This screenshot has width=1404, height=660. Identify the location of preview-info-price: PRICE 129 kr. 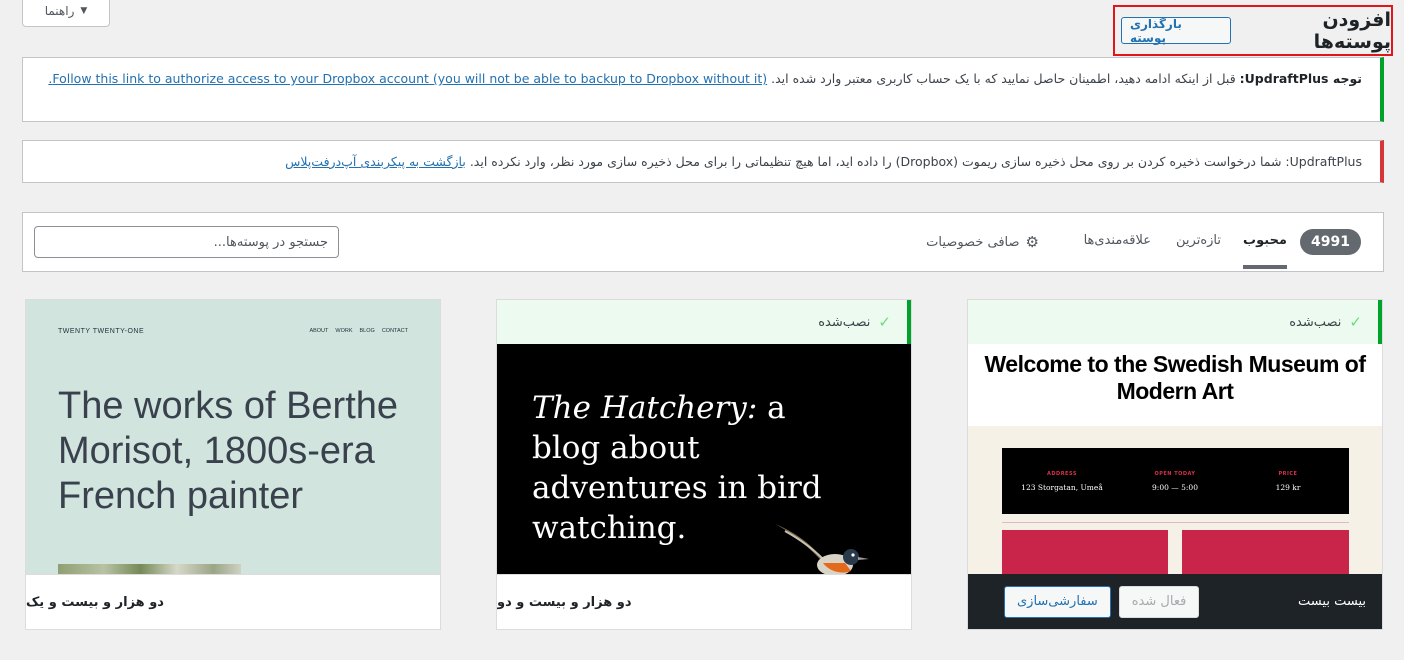
(1288, 481).